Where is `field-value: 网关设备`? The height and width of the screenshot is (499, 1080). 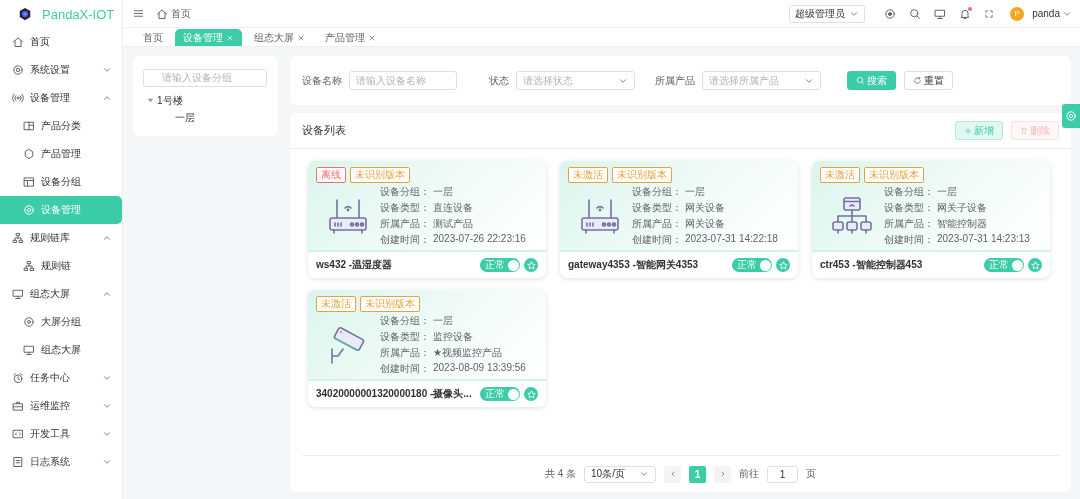
field-value: 网关设备 is located at coordinates (705, 224).